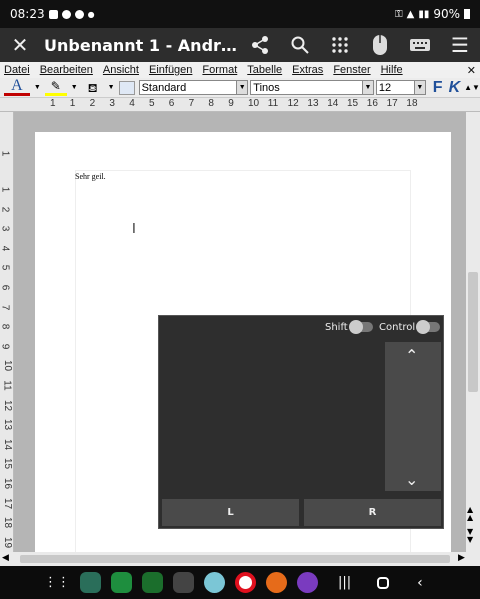 The image size is (480, 599). I want to click on share-icon, so click(260, 45).